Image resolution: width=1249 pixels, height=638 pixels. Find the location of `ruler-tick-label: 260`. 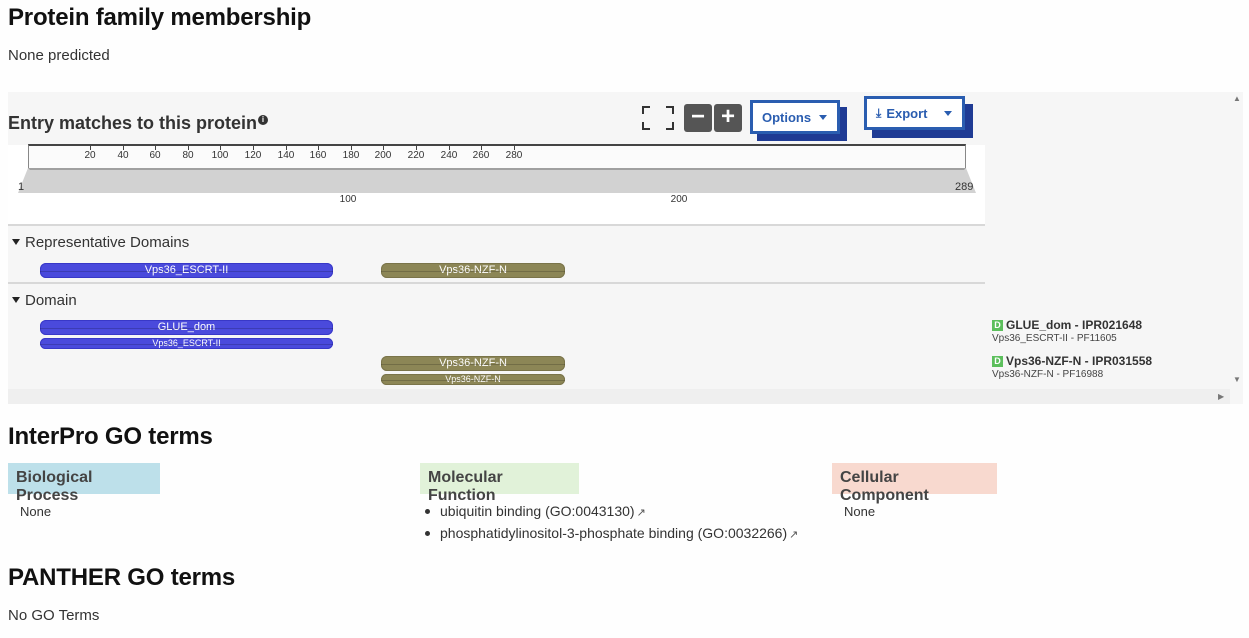

ruler-tick-label: 260 is located at coordinates (481, 155).